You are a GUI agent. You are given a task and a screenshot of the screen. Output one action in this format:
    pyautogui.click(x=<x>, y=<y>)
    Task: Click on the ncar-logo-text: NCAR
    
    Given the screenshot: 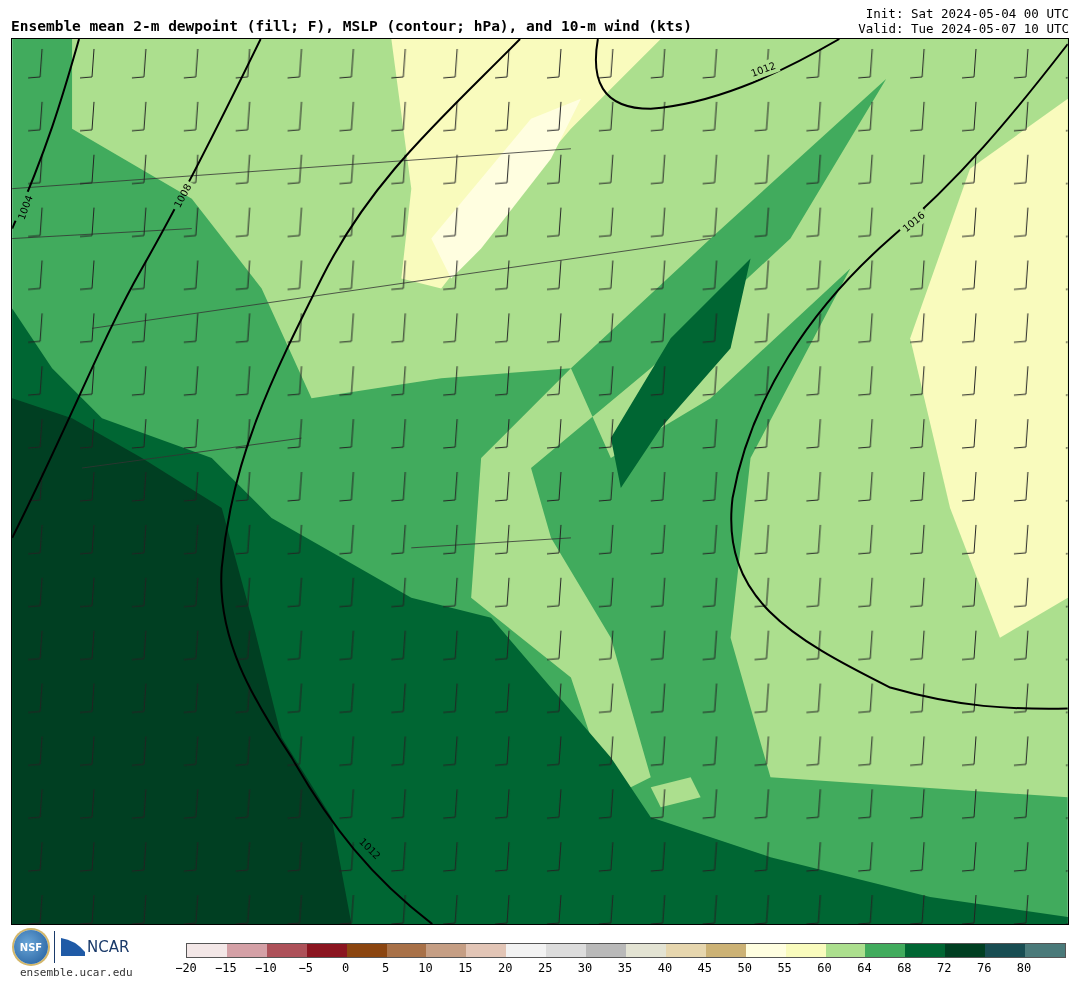 What is the action you would take?
    pyautogui.click(x=108, y=947)
    